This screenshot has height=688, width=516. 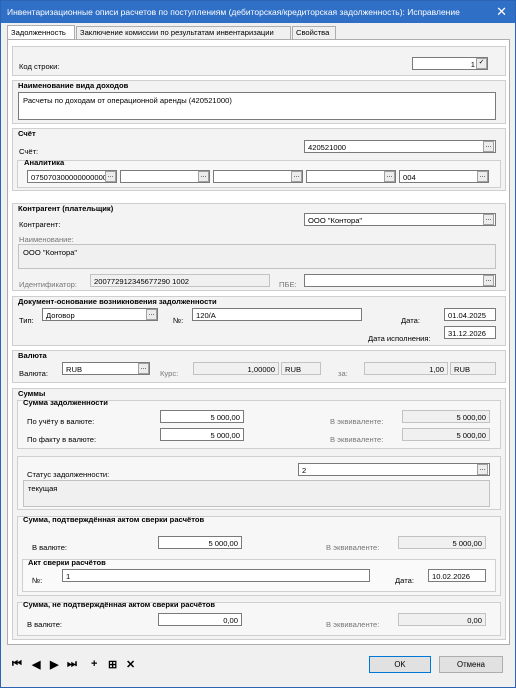 What do you see at coordinates (100, 314) in the screenshot?
I see `doc-type-field: Договор` at bounding box center [100, 314].